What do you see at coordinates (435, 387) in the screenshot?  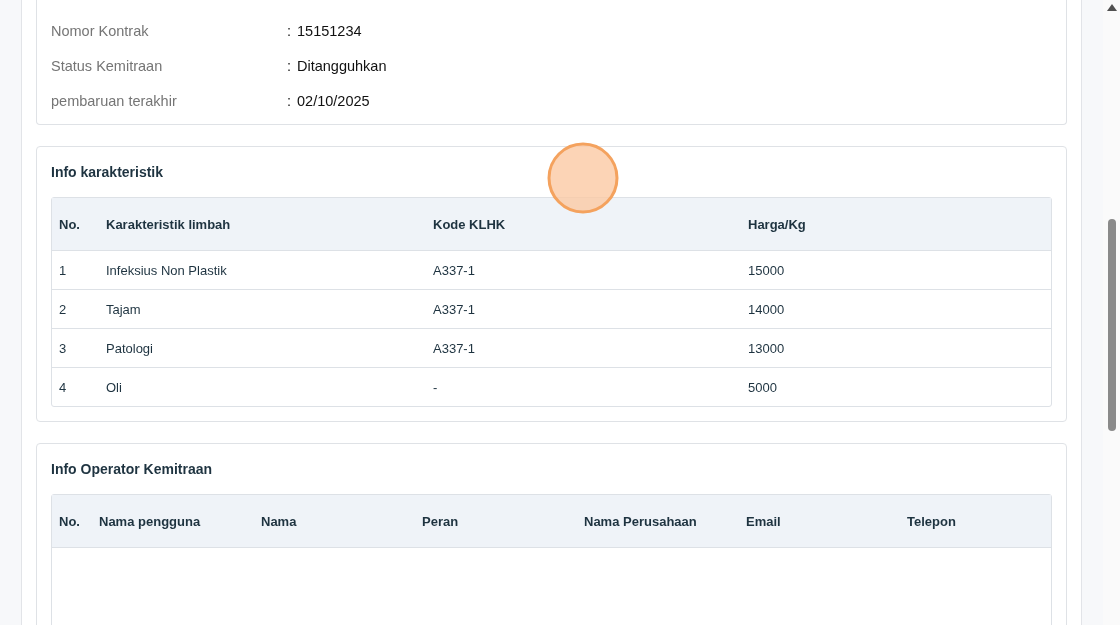 I see `table-cell-text: -` at bounding box center [435, 387].